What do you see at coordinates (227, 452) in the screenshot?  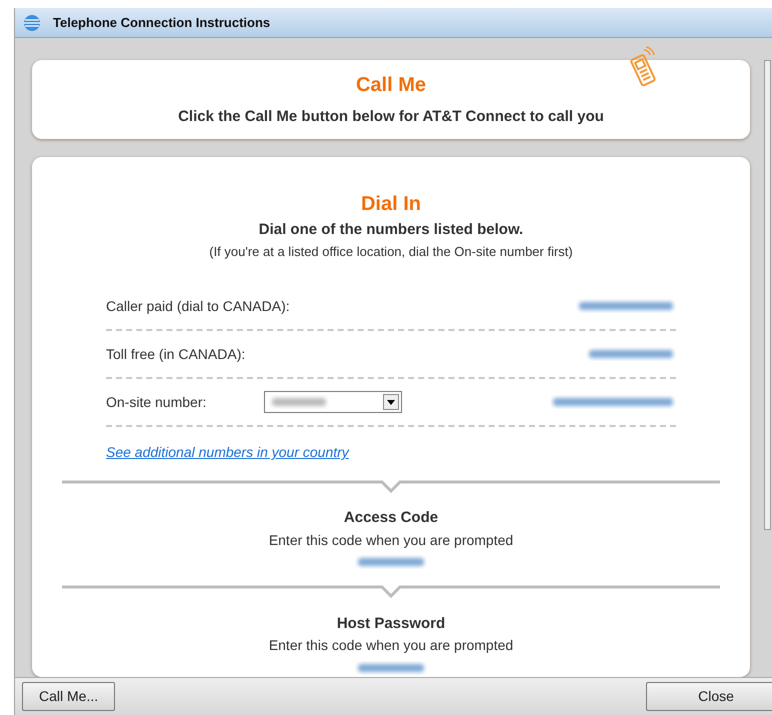 I see `numbers-link: See additional numbers in your country` at bounding box center [227, 452].